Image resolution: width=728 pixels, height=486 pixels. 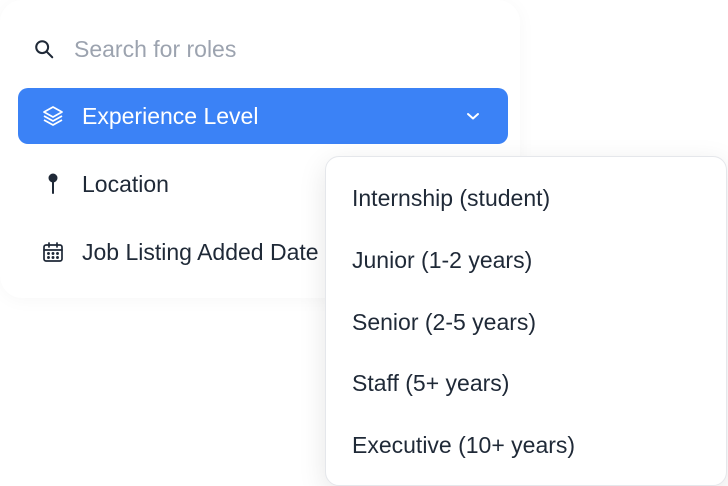 I want to click on option-internship: Internship (student), so click(x=451, y=198).